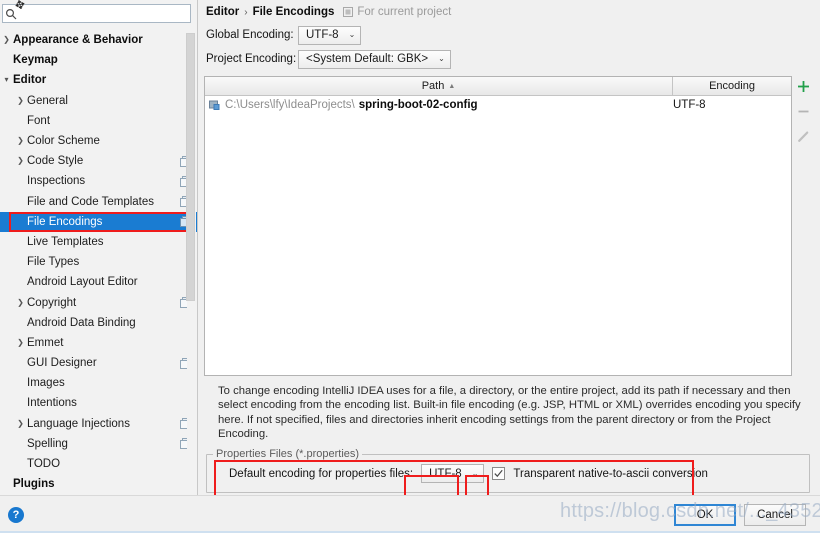 Image resolution: width=820 pixels, height=533 pixels. I want to click on properties-default-encoding-label: Default encoding for properties files:, so click(321, 473).